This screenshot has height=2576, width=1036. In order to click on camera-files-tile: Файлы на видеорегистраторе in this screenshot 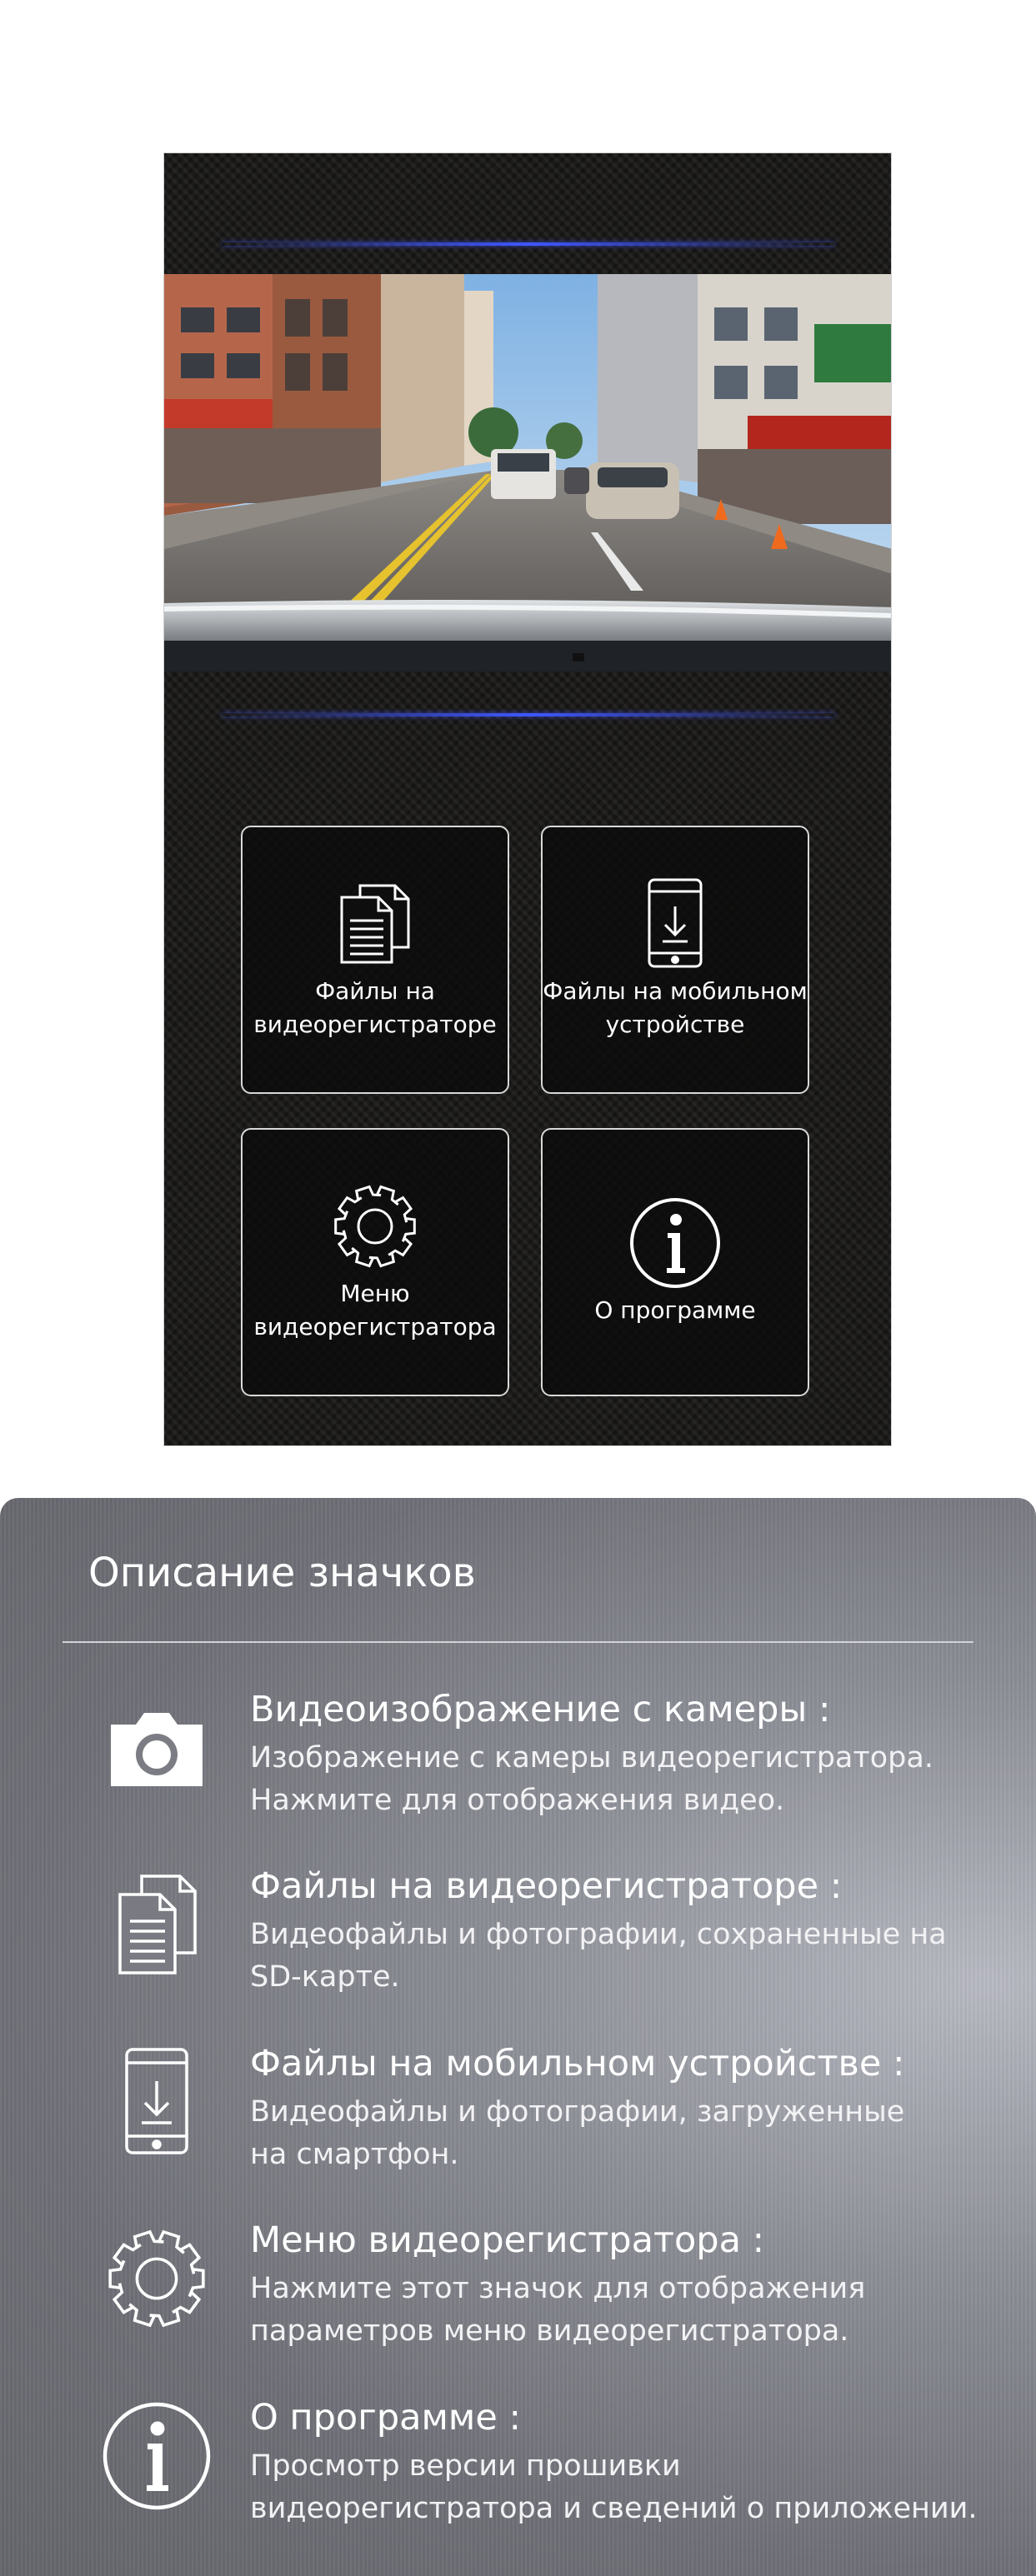, I will do `click(375, 960)`.